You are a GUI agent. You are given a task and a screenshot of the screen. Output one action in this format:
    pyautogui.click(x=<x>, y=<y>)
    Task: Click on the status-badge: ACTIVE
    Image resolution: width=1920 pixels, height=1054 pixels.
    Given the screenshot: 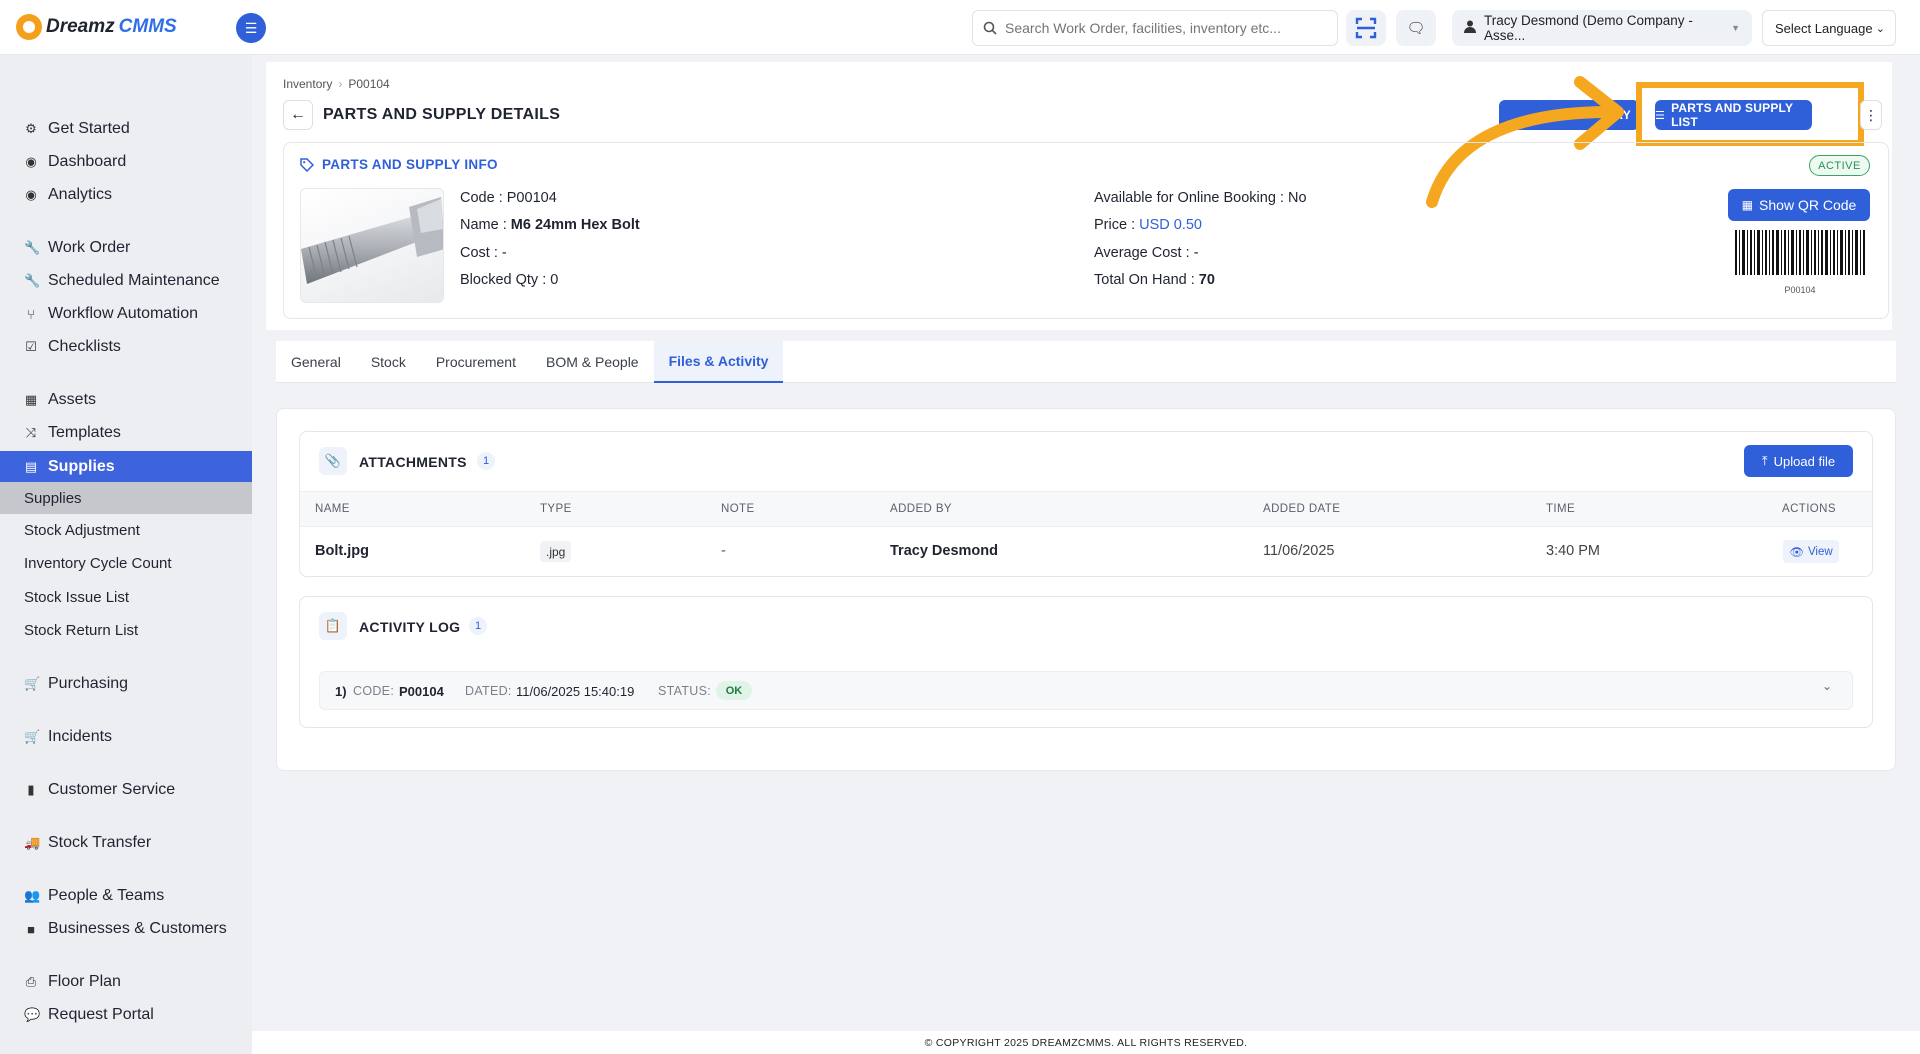 What is the action you would take?
    pyautogui.click(x=1839, y=165)
    